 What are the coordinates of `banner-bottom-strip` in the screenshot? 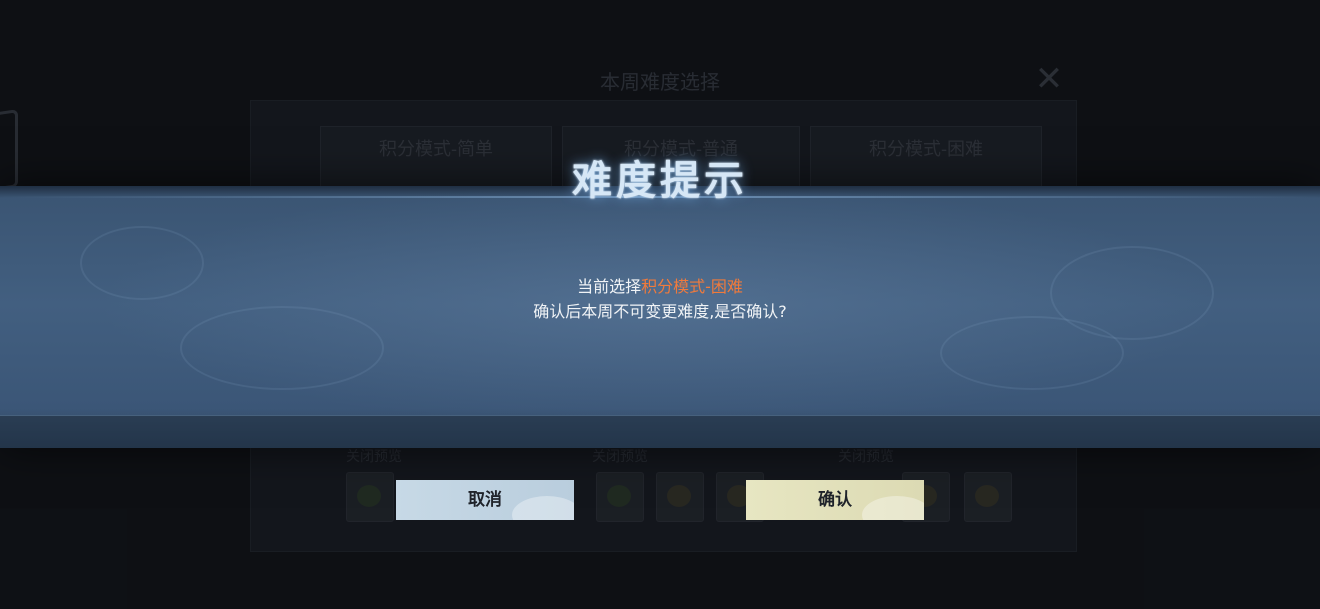 It's located at (660, 431).